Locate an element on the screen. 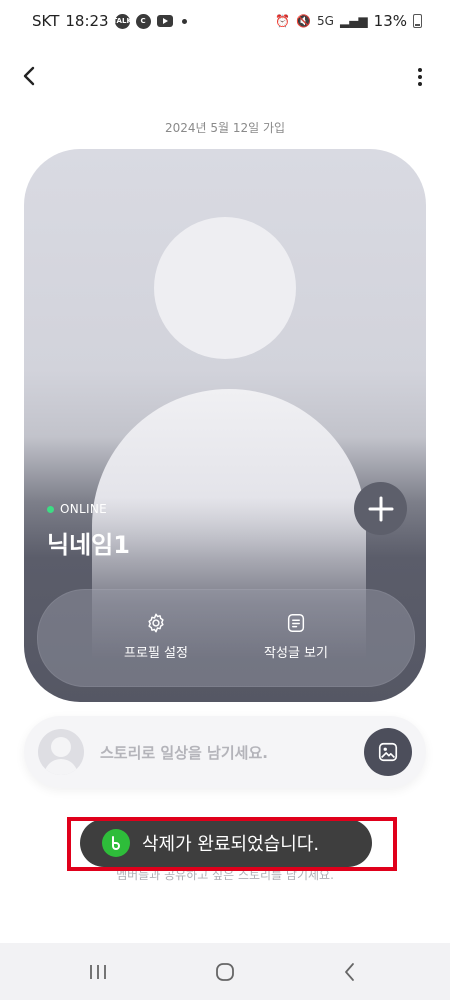  online-label: ONLINE is located at coordinates (84, 509).